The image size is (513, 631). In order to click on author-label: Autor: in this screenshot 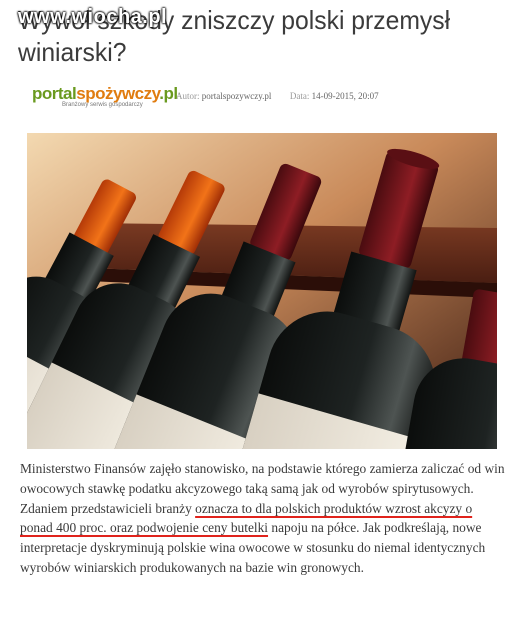, I will do `click(188, 96)`.